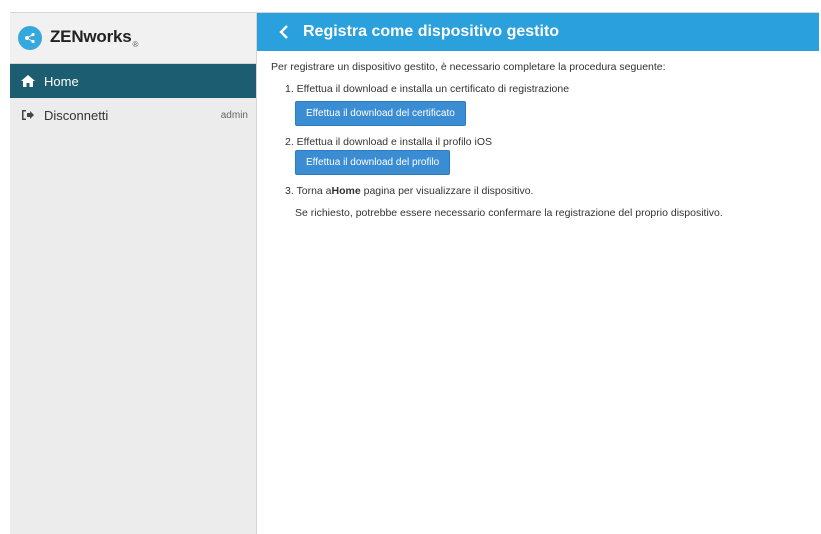 Image resolution: width=821 pixels, height=534 pixels. I want to click on sidebar-item-label: Disconnetti, so click(76, 115).